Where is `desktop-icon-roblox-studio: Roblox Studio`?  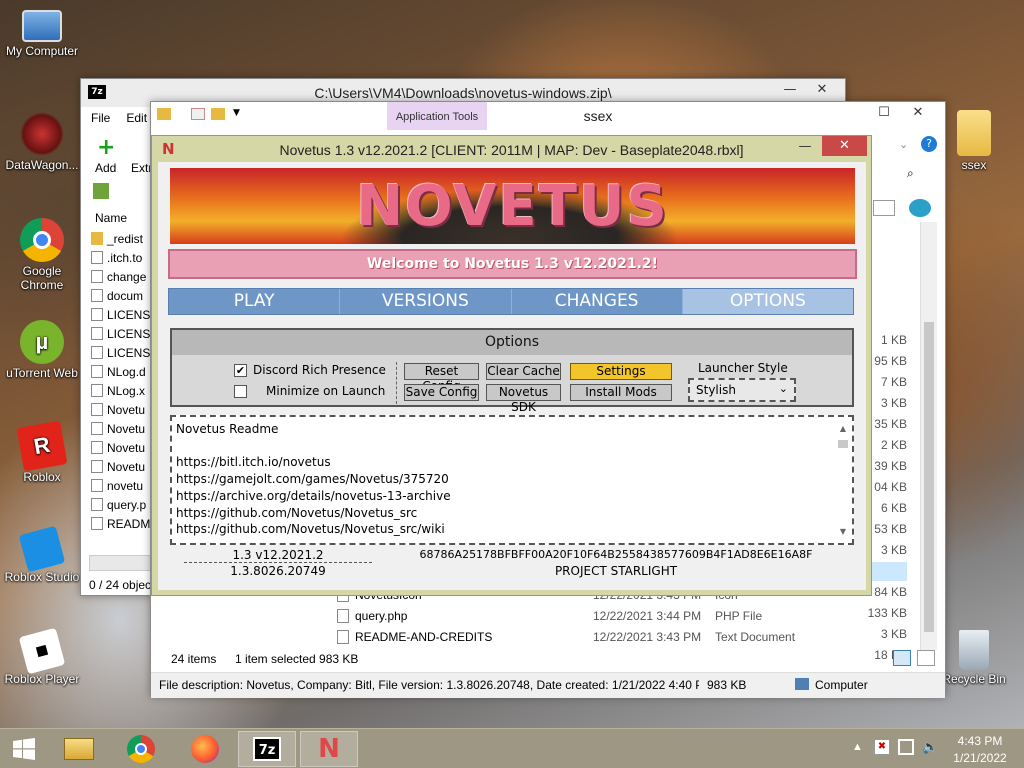
desktop-icon-roblox-studio: Roblox Studio is located at coordinates (42, 554).